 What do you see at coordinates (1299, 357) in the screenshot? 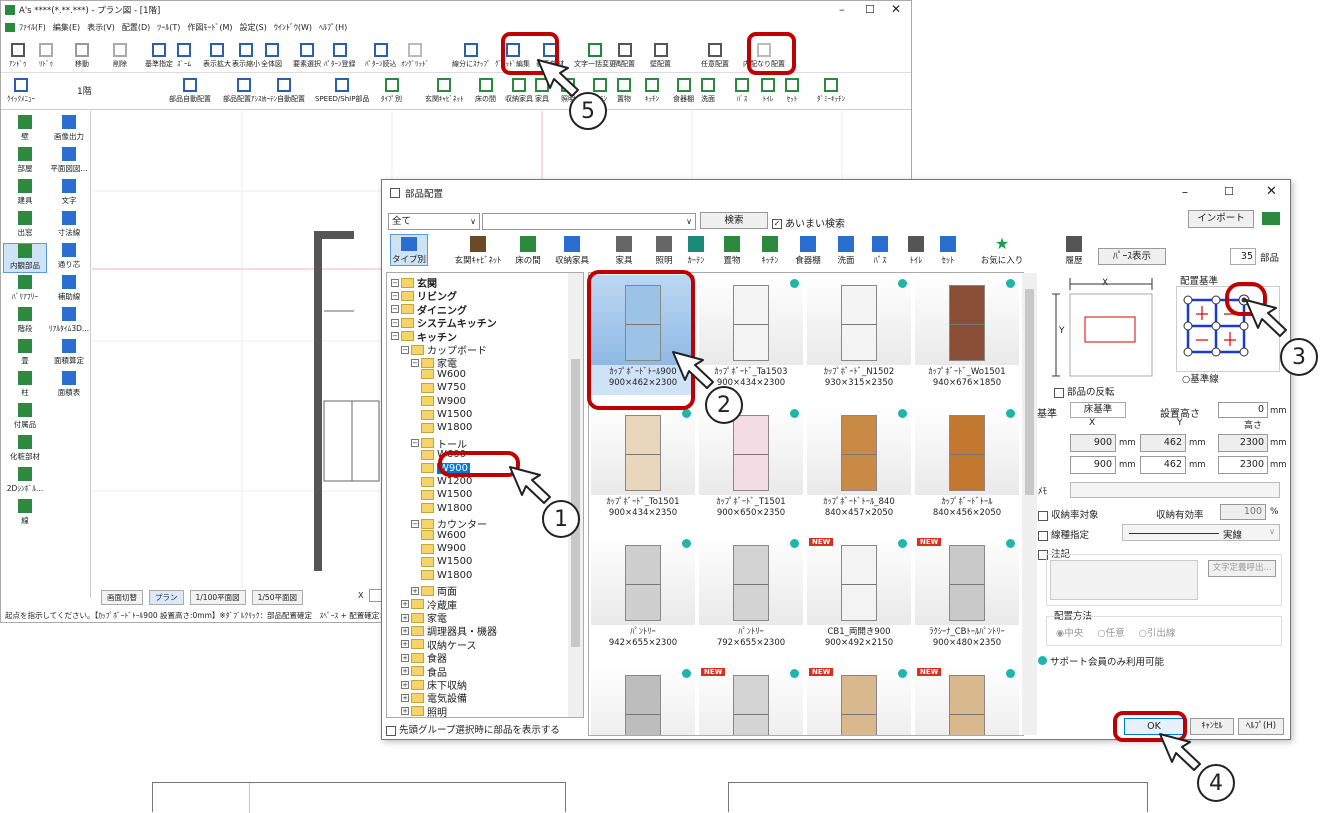
I see `callout-3: 3` at bounding box center [1299, 357].